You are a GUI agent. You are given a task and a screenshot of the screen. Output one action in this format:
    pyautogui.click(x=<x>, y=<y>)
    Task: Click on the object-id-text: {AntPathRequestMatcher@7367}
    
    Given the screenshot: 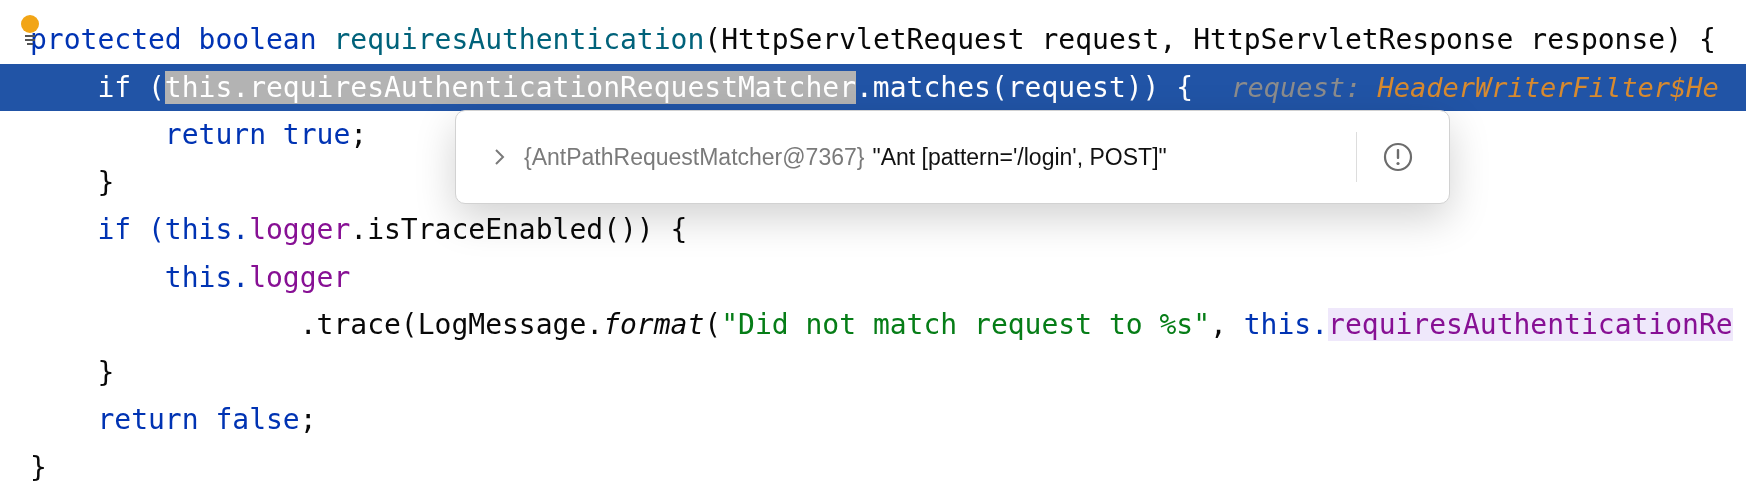 What is the action you would take?
    pyautogui.click(x=694, y=157)
    